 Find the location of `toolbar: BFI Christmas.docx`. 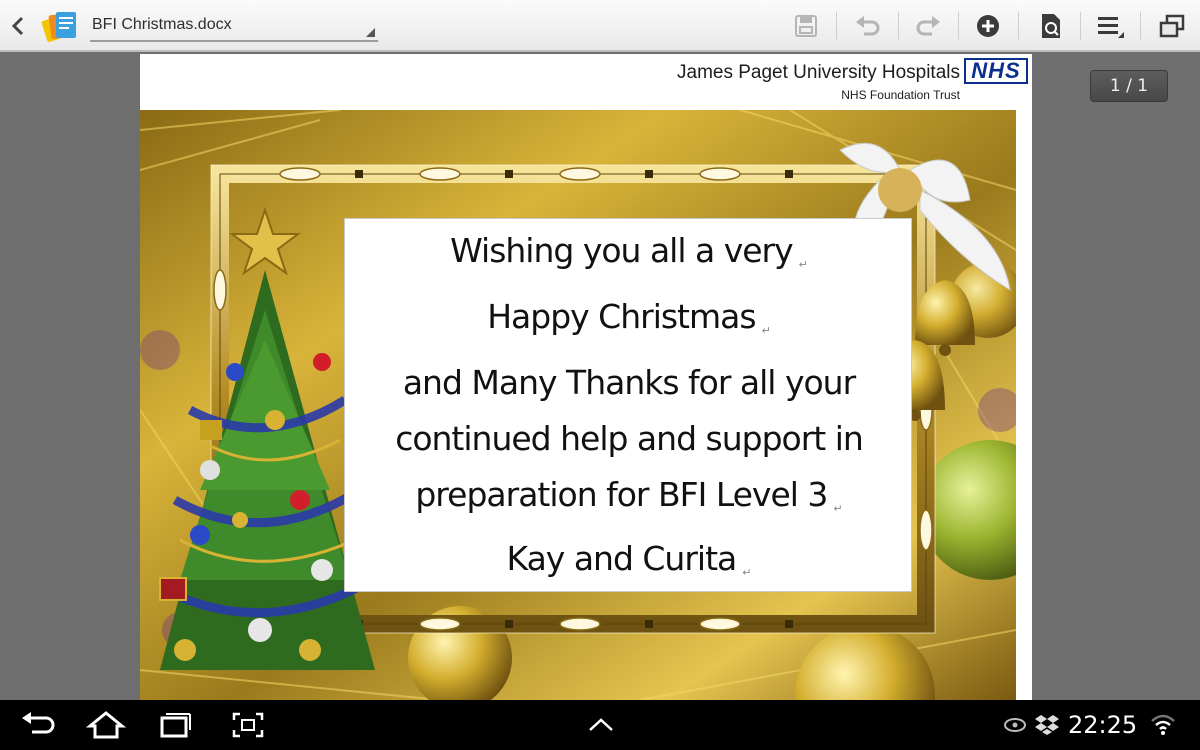

toolbar: BFI Christmas.docx is located at coordinates (600, 26).